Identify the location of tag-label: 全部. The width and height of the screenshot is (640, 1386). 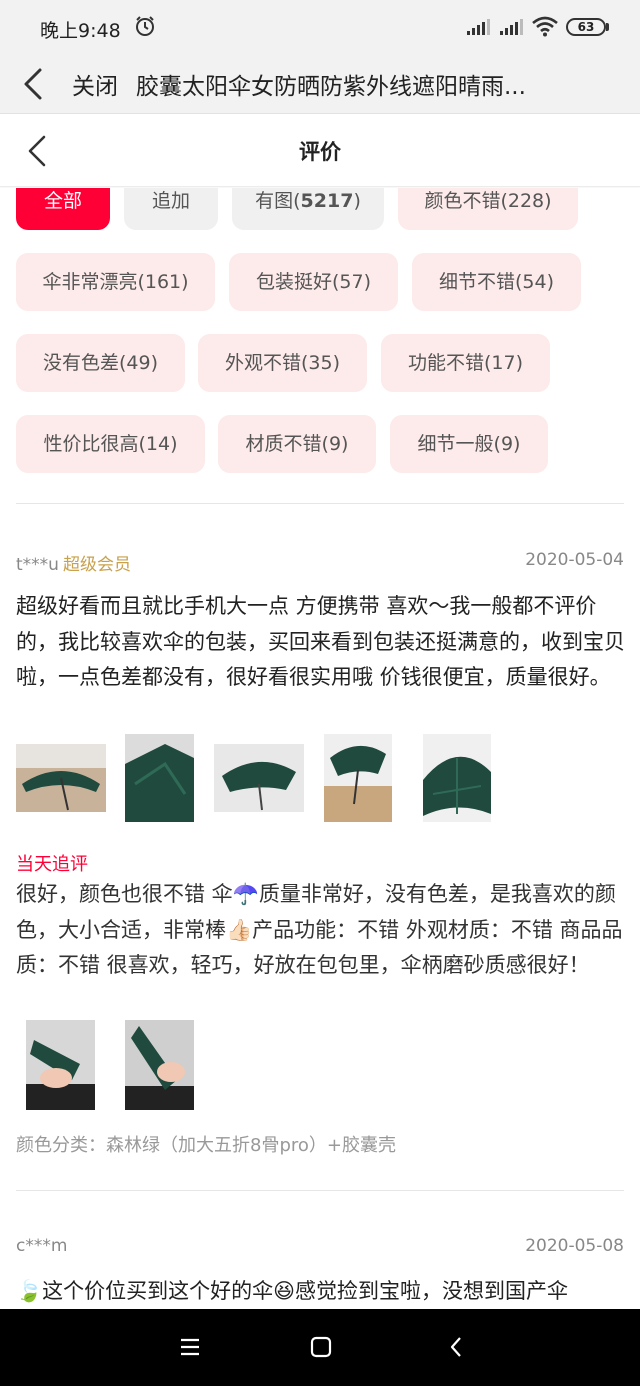
(62, 201).